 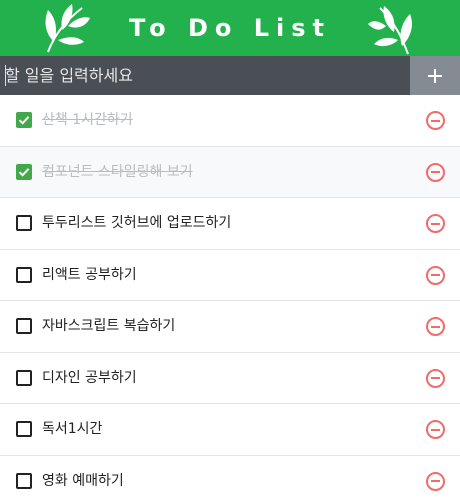 I want to click on leaf-icon, so click(x=390, y=30).